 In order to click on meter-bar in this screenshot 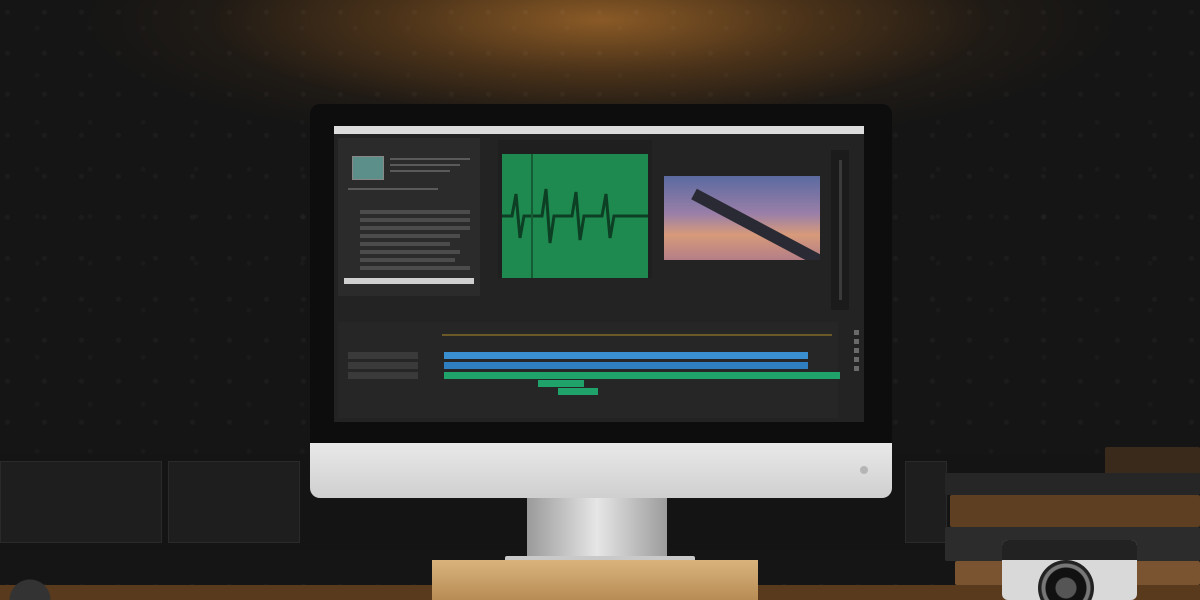, I will do `click(840, 230)`.